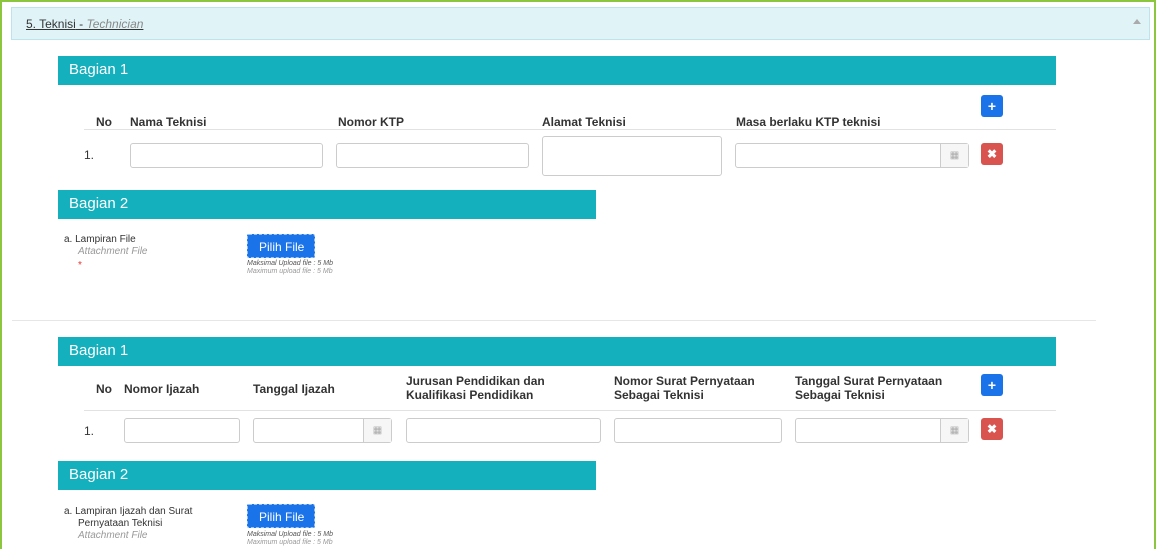  Describe the element at coordinates (503, 430) in the screenshot. I see `jurusan-pendidikan-input` at that location.